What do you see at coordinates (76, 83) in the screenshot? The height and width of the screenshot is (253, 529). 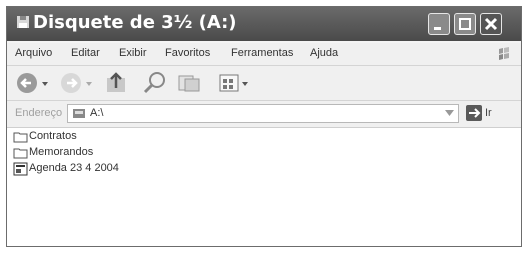 I see `forward-icon` at bounding box center [76, 83].